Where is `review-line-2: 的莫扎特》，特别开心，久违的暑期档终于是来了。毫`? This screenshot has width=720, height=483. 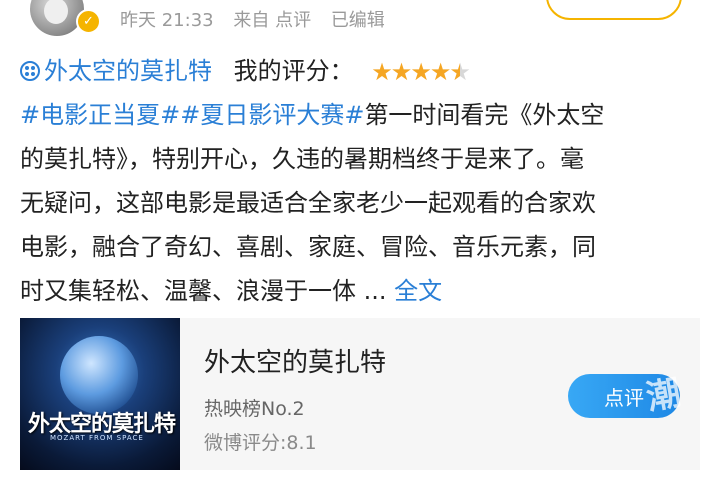
review-line-2: 的莫扎特》，特别开心，久违的暑期档终于是来了。毫 is located at coordinates (302, 159).